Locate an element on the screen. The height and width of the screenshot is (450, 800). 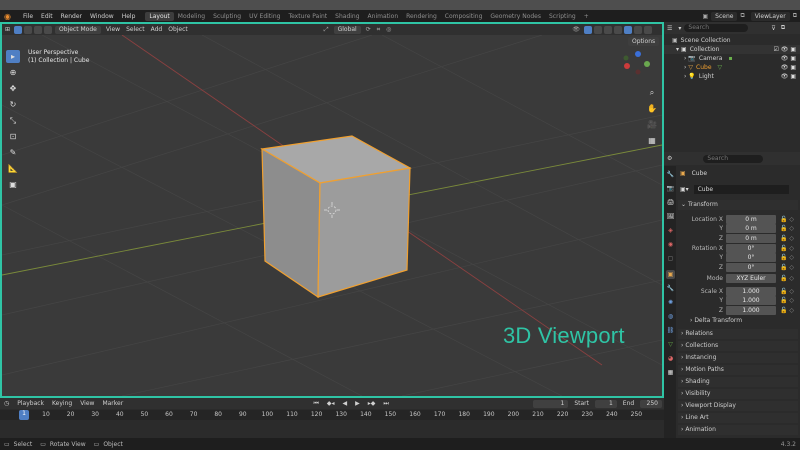
scene-collection-row: ▣ Scene Collection is located at coordinates (732, 40).